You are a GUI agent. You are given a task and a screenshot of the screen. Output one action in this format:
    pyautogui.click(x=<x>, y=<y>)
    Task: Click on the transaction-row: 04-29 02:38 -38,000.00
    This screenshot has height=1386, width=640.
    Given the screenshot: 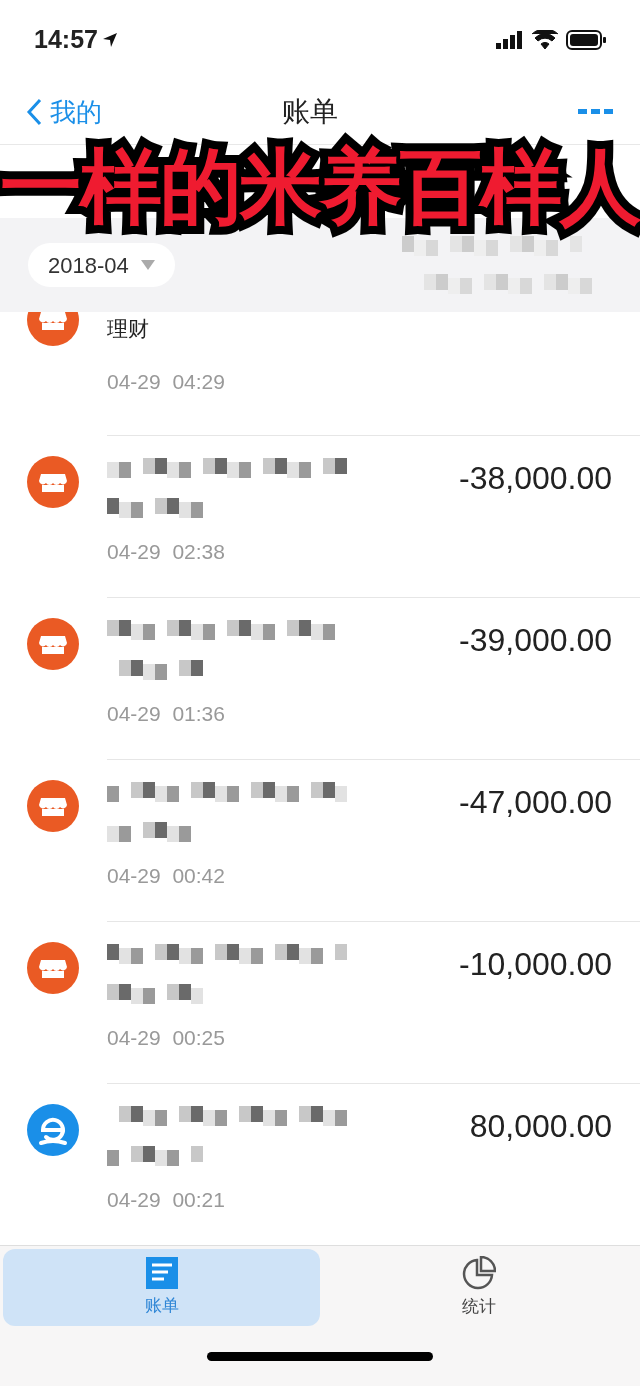 What is the action you would take?
    pyautogui.click(x=320, y=517)
    